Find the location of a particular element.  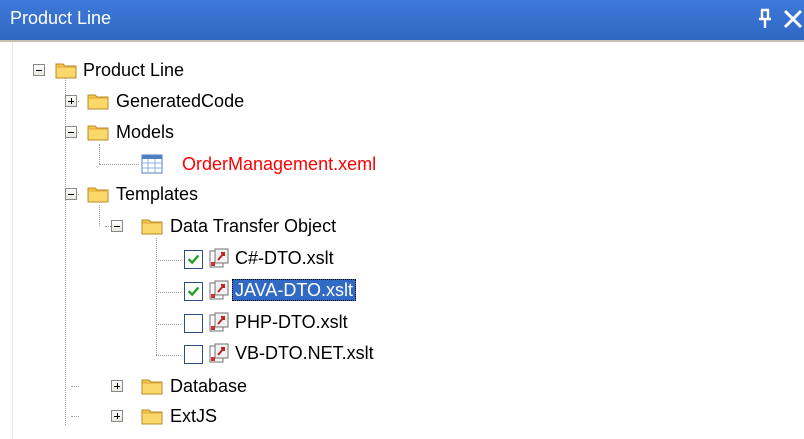

expander-product-line is located at coordinates (39, 70).